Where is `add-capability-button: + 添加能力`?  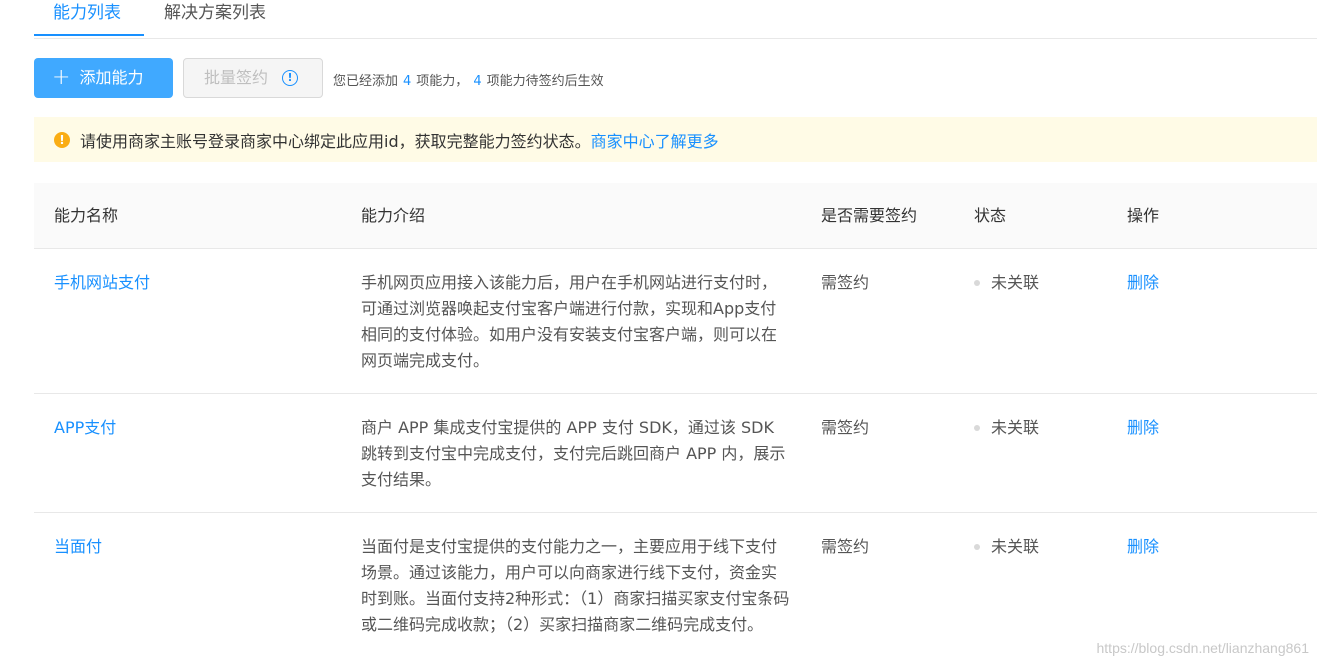
add-capability-button: + 添加能力 is located at coordinates (103, 78).